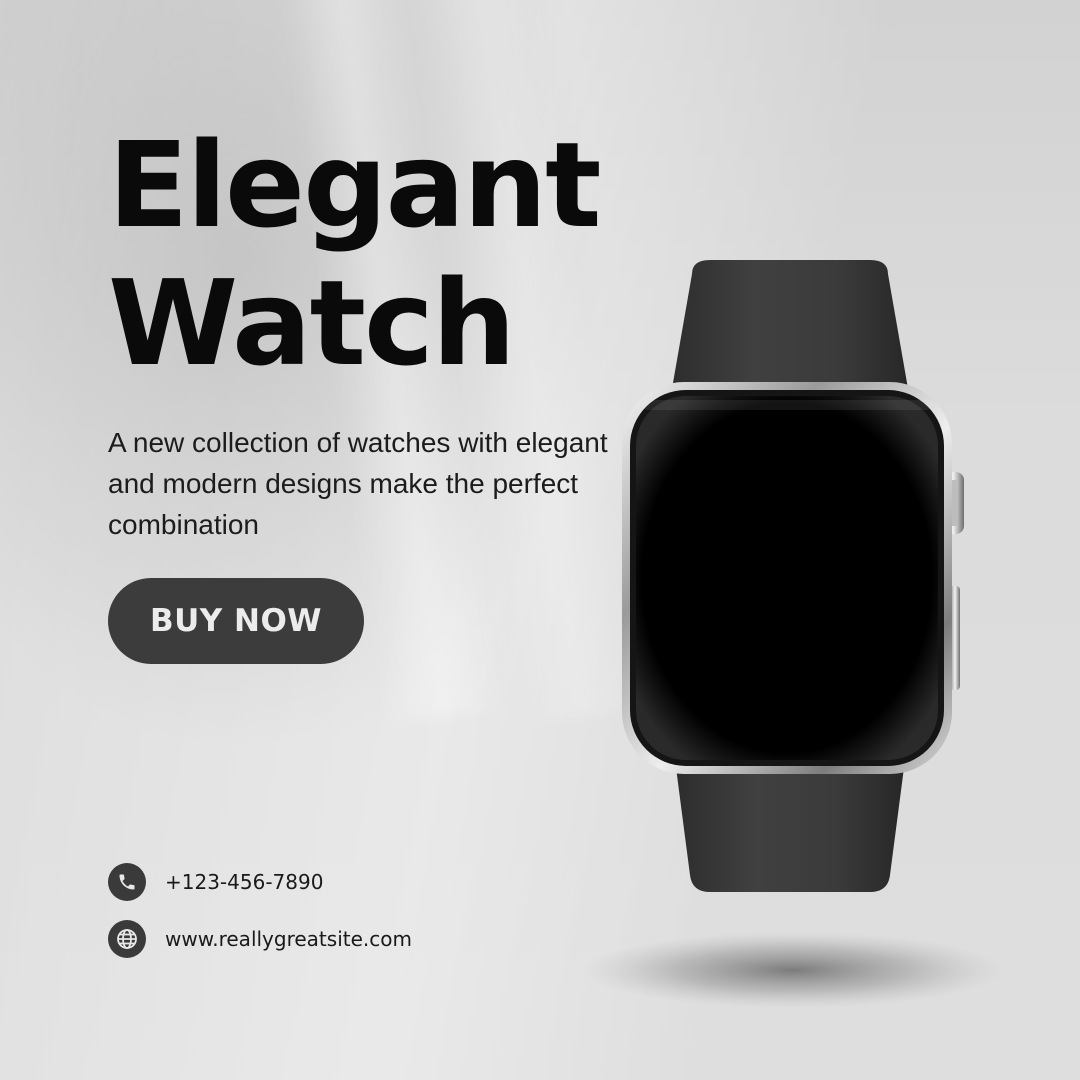 This screenshot has height=1080, width=1080. I want to click on phone-icon, so click(127, 882).